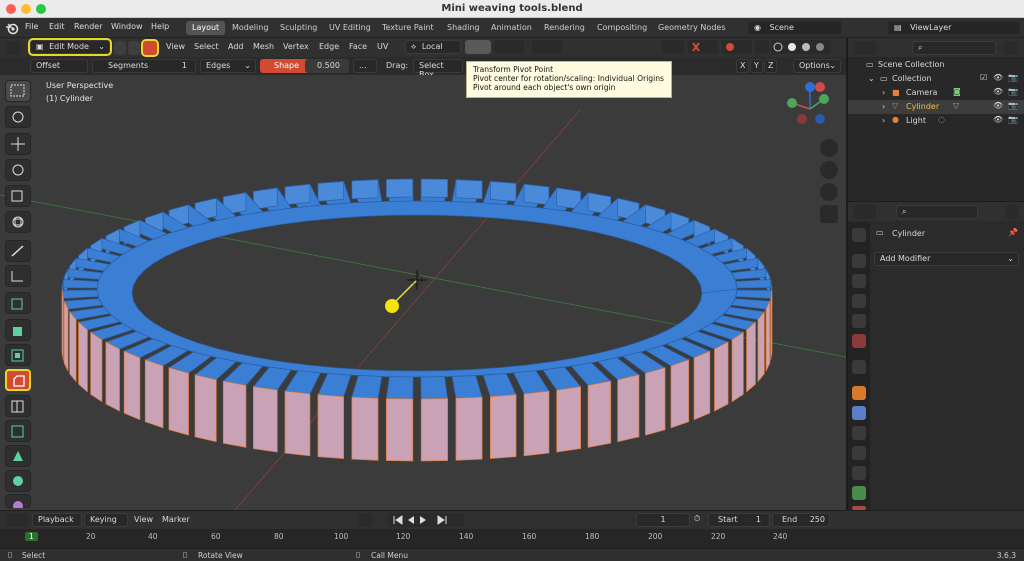  What do you see at coordinates (663, 520) in the screenshot?
I see `current-frame-field: 1` at bounding box center [663, 520].